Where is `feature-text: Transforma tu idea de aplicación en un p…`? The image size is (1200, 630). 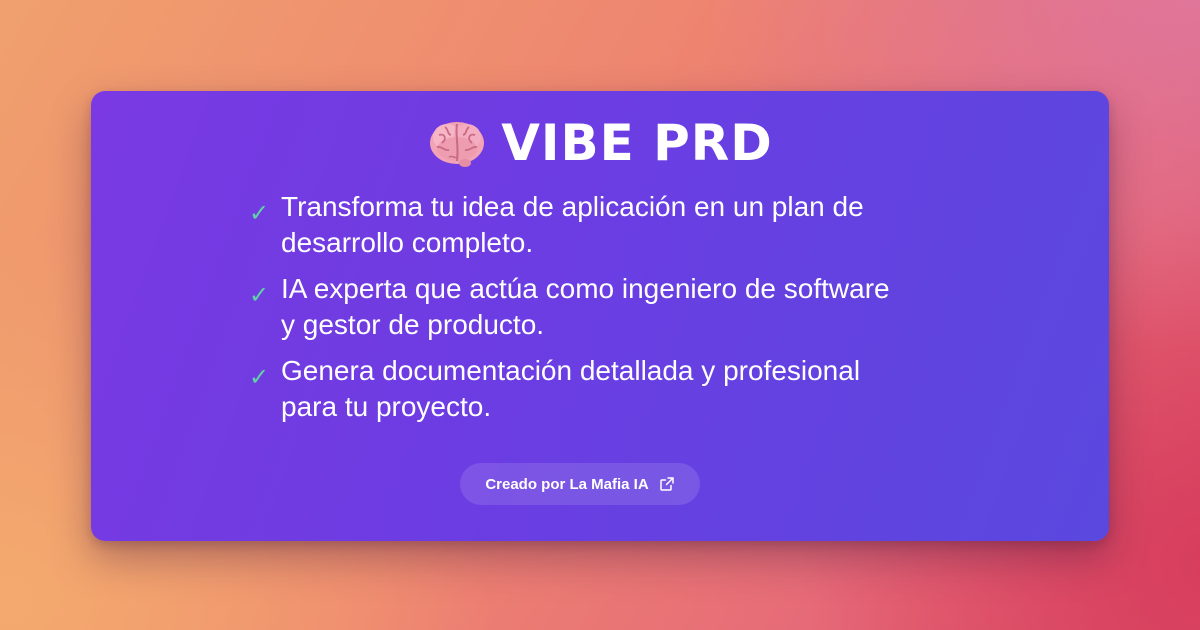 feature-text: Transforma tu idea de aplicación en un p… is located at coordinates (572, 224).